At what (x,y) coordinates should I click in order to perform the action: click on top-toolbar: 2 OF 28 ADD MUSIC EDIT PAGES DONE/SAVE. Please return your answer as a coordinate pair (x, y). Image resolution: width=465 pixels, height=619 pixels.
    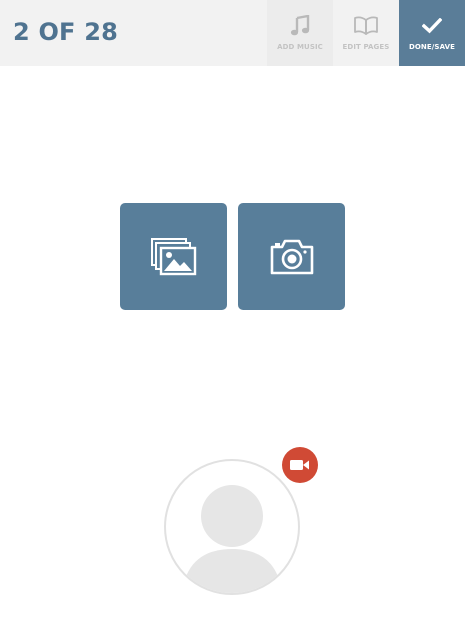
    Looking at the image, I should click on (232, 33).